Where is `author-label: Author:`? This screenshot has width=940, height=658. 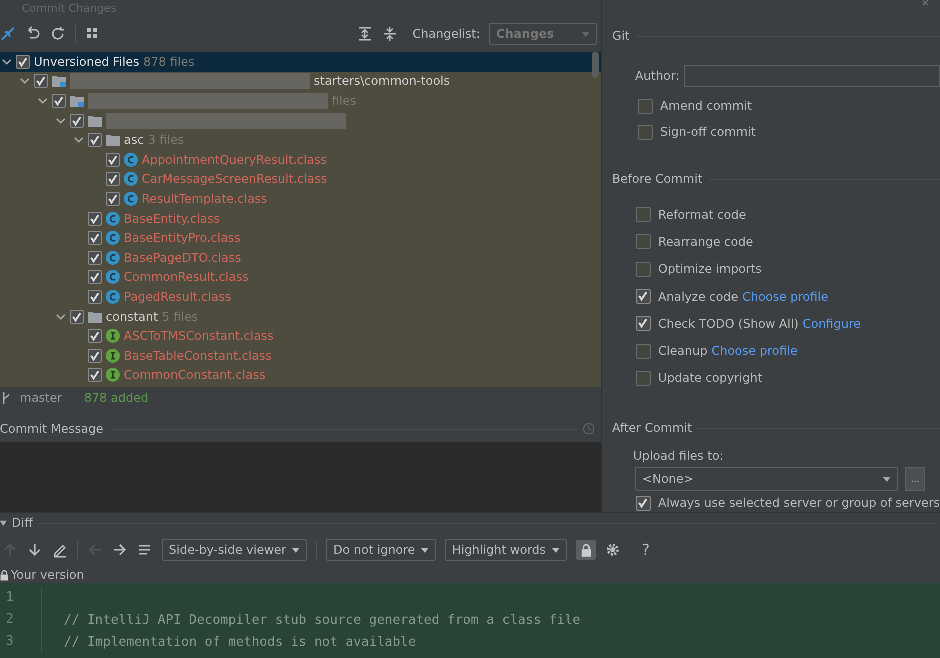 author-label: Author: is located at coordinates (657, 76).